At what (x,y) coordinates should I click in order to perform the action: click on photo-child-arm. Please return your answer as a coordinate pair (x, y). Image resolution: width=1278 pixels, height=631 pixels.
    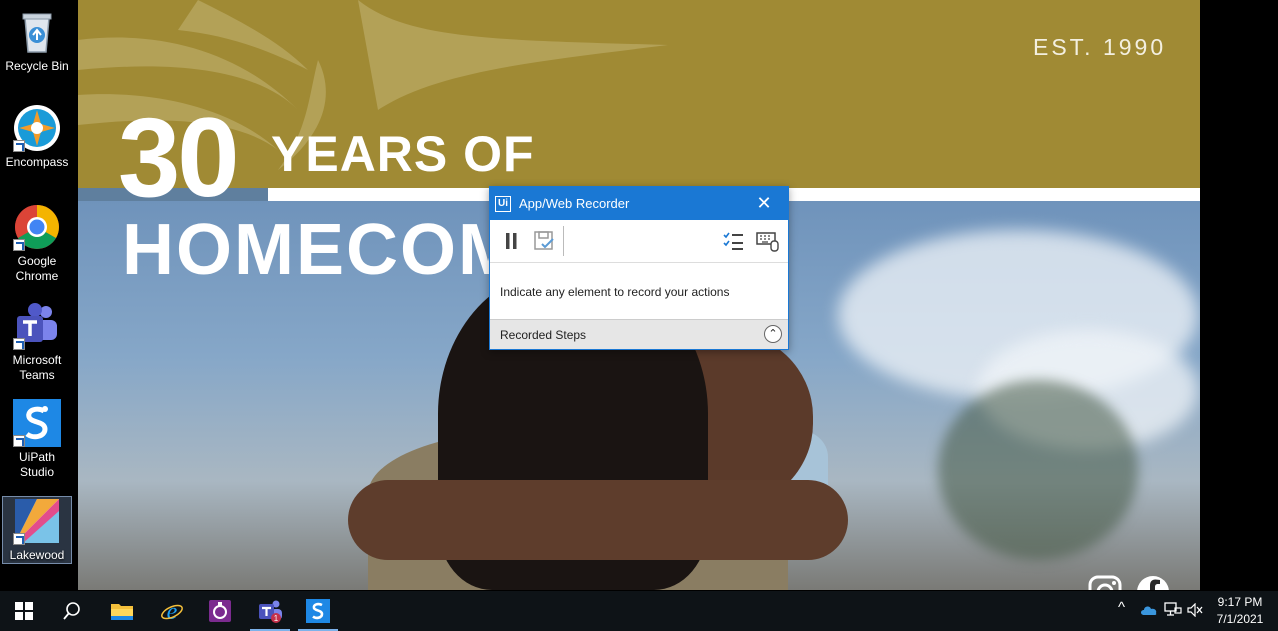
    Looking at the image, I should click on (598, 520).